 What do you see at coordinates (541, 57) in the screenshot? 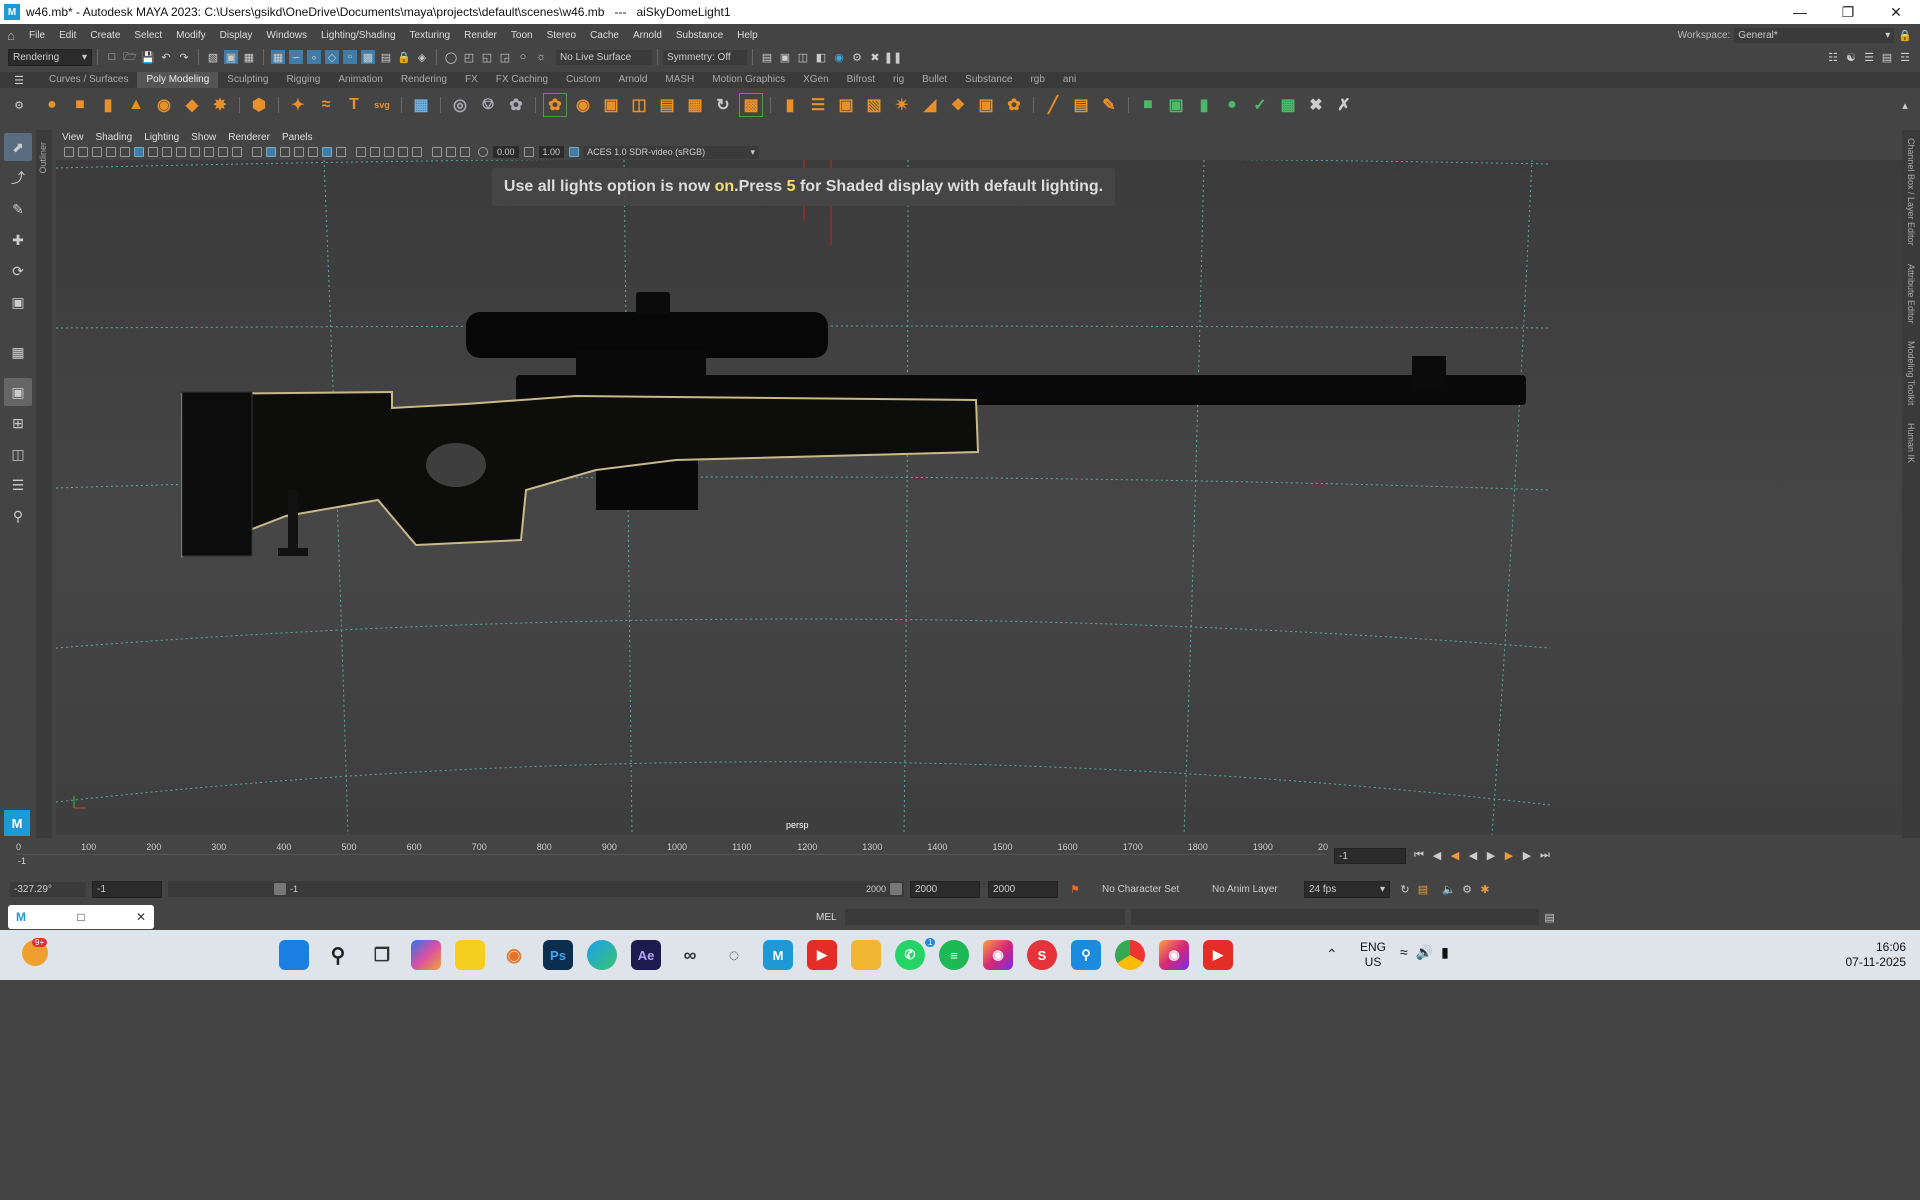
I see `render-view-icon: ☼` at bounding box center [541, 57].